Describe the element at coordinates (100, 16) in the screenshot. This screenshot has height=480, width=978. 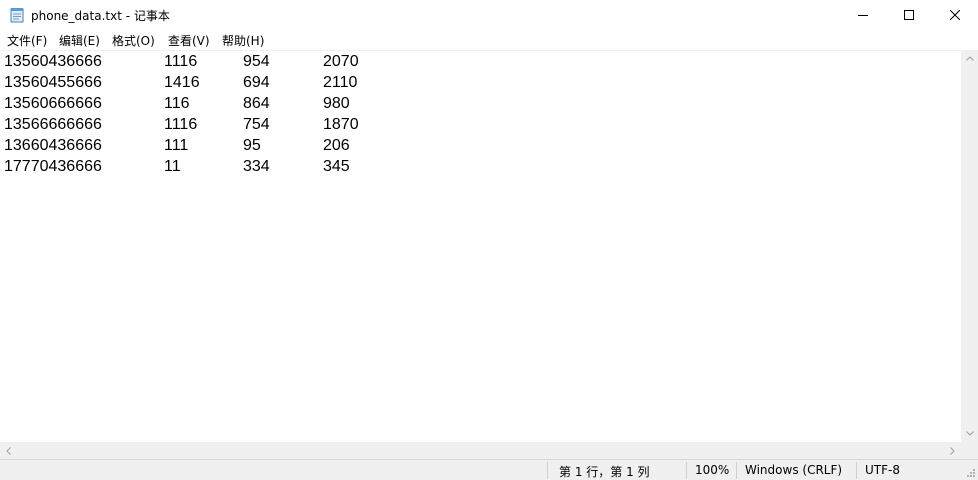
I see `window-title: phone_data.txt - 记事本` at that location.